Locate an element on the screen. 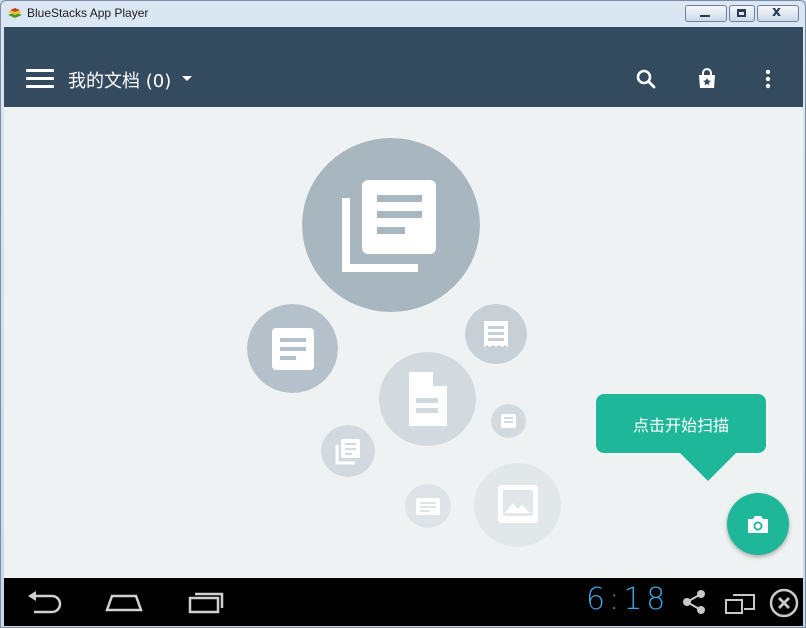  small-note-icon is located at coordinates (508, 421).